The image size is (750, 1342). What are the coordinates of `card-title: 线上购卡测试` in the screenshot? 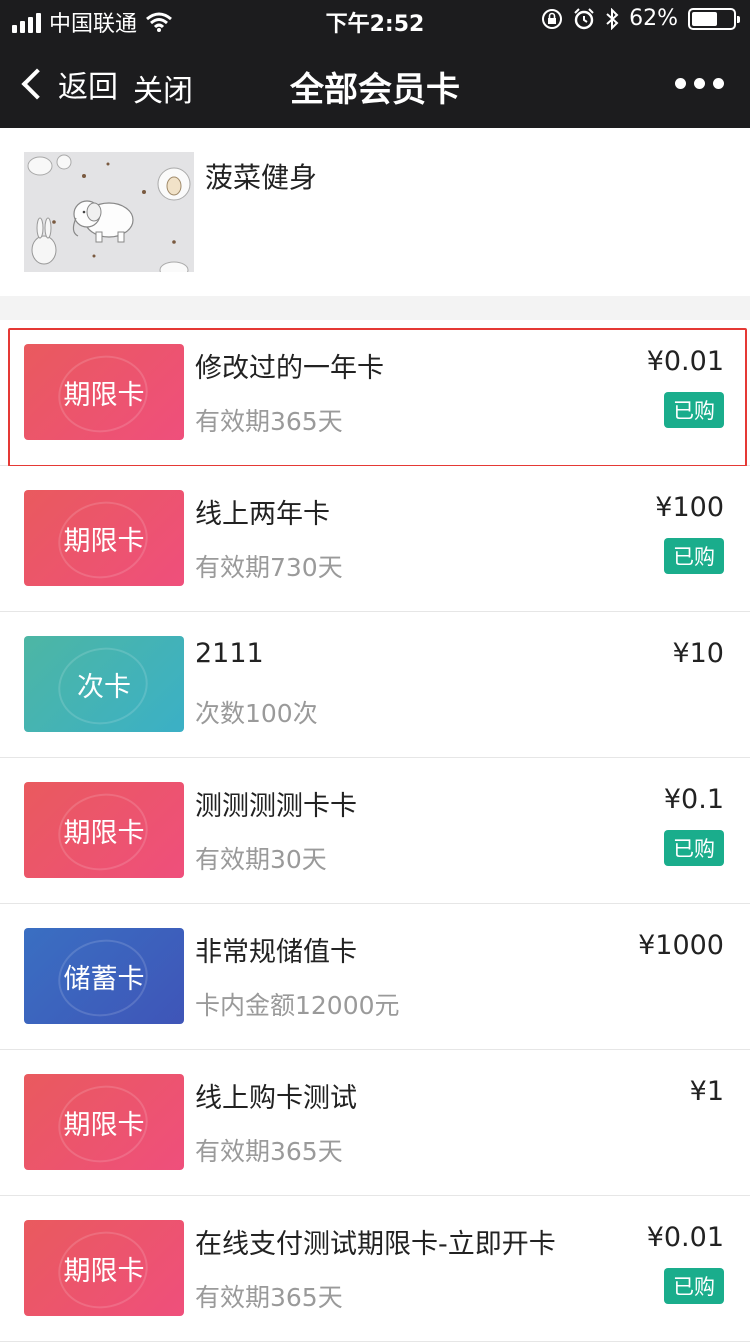 It's located at (276, 1098).